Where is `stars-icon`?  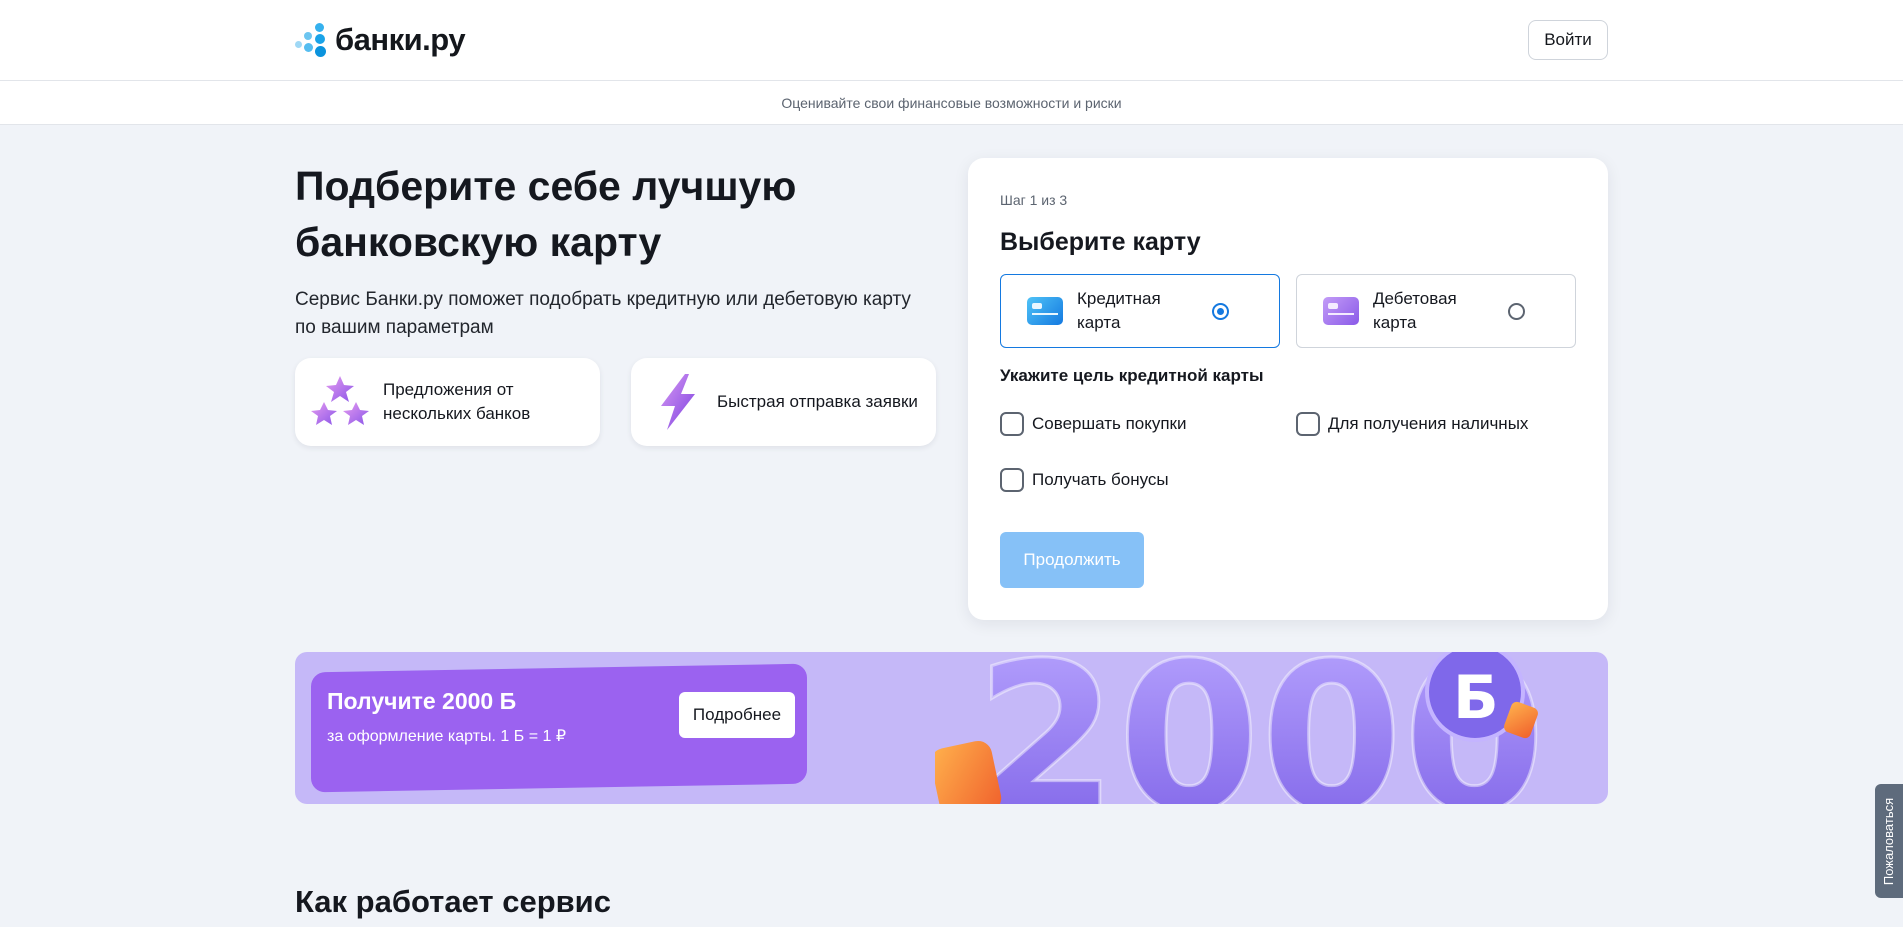
stars-icon is located at coordinates (340, 400).